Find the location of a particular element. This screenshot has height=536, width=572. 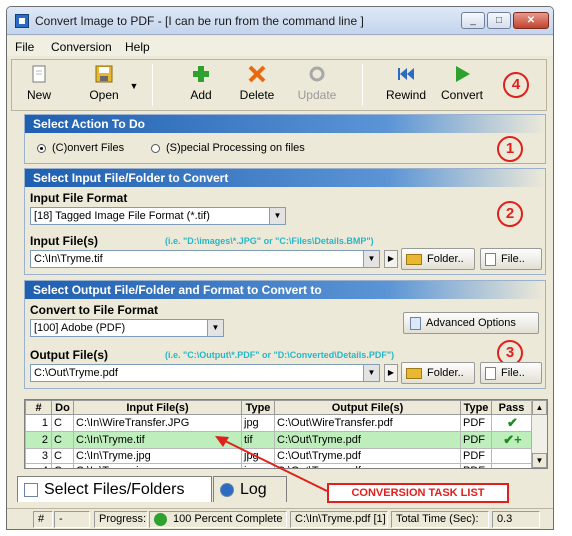

play-icon is located at coordinates (462, 74).